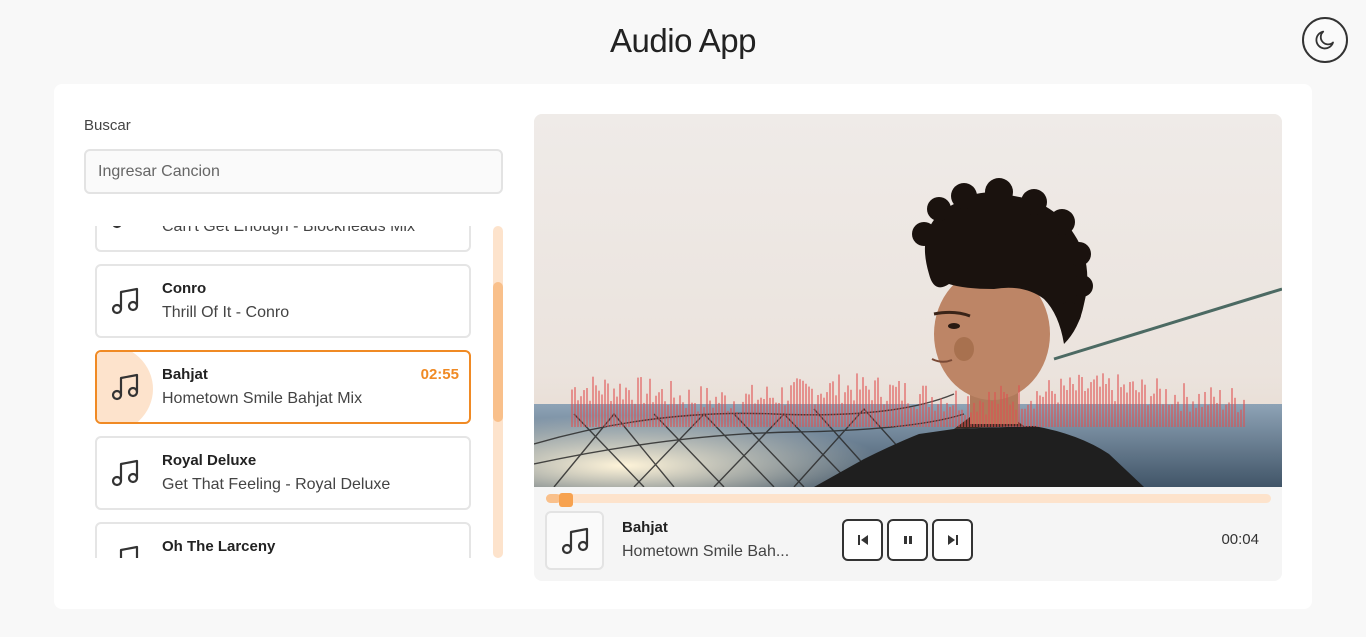 This screenshot has width=1366, height=637. What do you see at coordinates (283, 301) in the screenshot?
I see `song-item: Conro Thrill Of It - Conro` at bounding box center [283, 301].